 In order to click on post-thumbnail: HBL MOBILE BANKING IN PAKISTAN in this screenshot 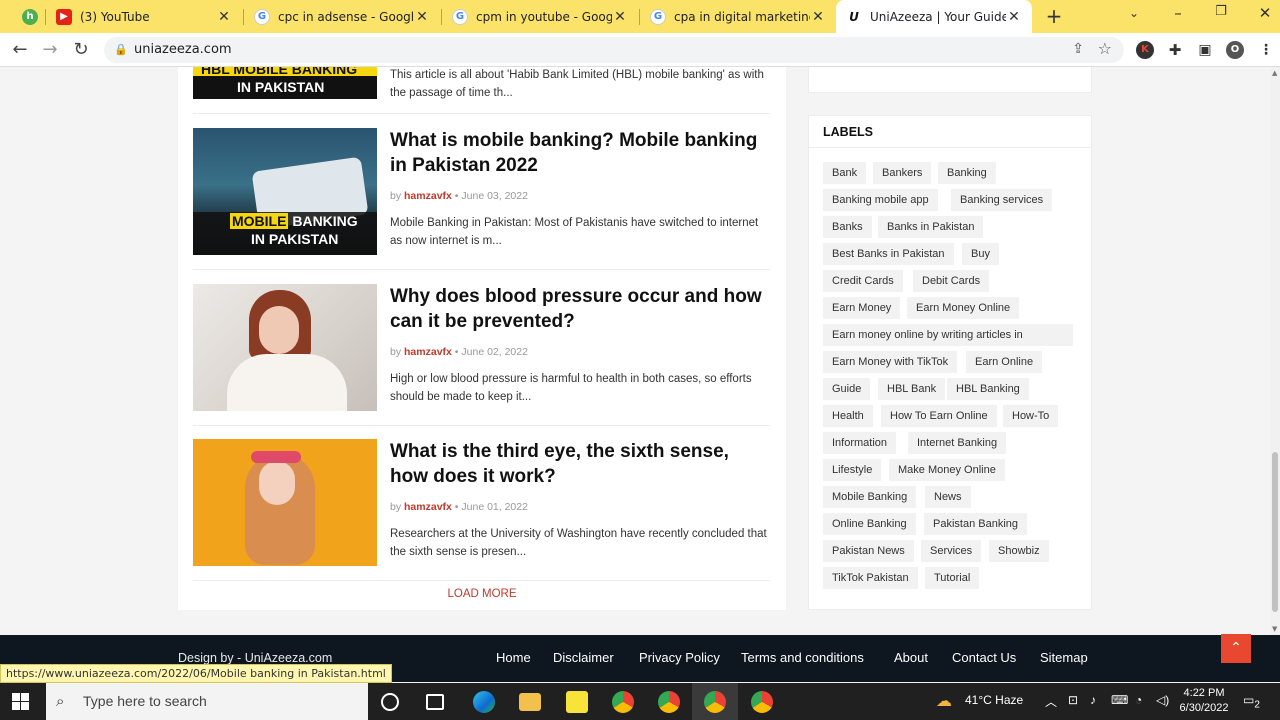, I will do `click(285, 83)`.